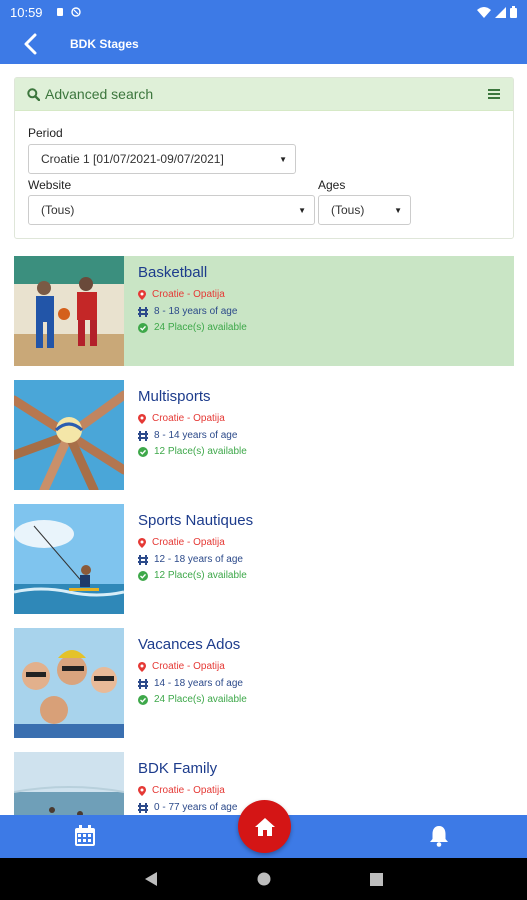  Describe the element at coordinates (189, 644) in the screenshot. I see `stage-title: Vacances Ados` at that location.